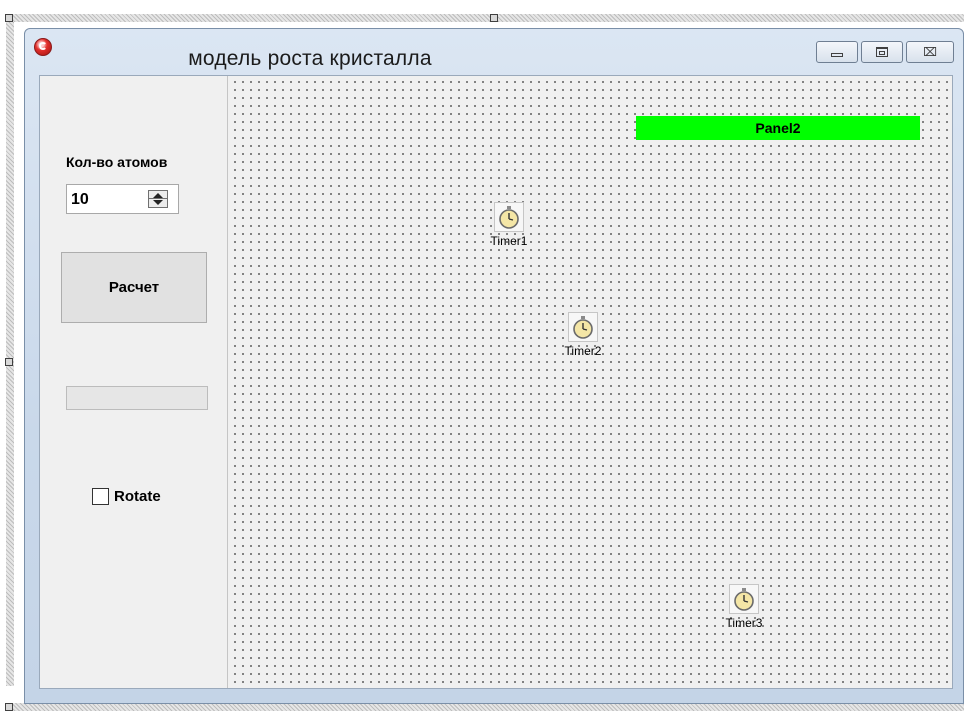  What do you see at coordinates (310, 58) in the screenshot?
I see `window-title: модель роста кристалла` at bounding box center [310, 58].